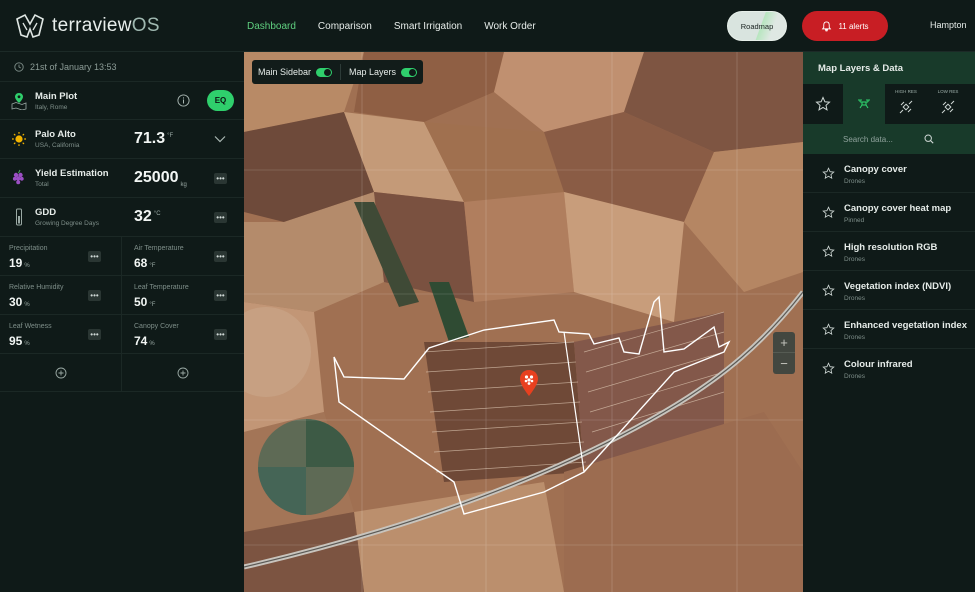  What do you see at coordinates (19, 341) in the screenshot?
I see `metric-value: 95%` at bounding box center [19, 341].